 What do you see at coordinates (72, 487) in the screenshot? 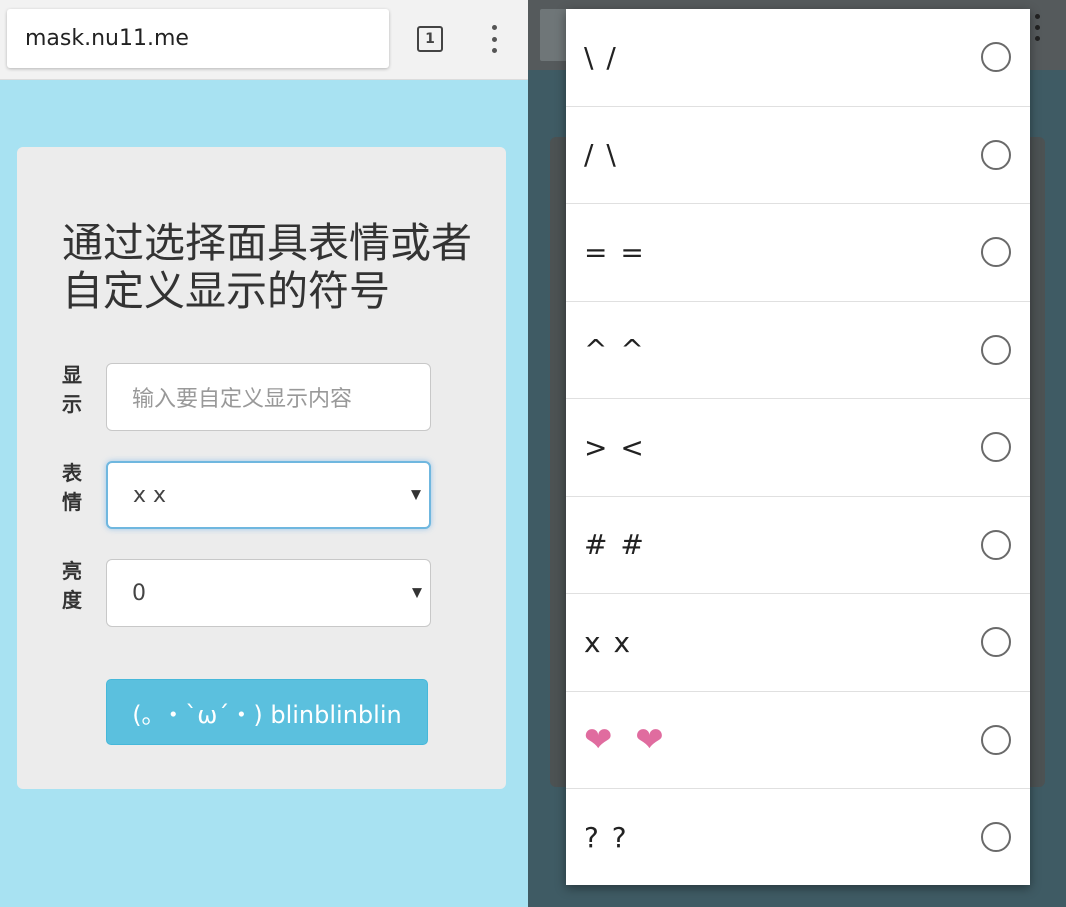
I see `expression-label: 表情` at bounding box center [72, 487].